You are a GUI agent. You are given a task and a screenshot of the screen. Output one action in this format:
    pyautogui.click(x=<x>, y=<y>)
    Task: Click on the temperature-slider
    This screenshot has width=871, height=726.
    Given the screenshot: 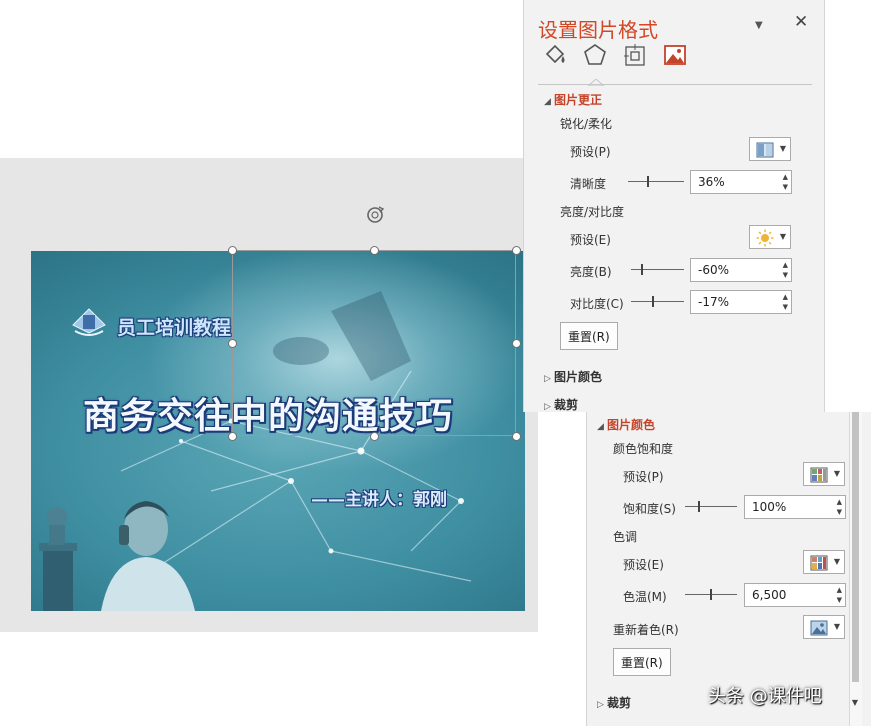 What is the action you would take?
    pyautogui.click(x=711, y=595)
    